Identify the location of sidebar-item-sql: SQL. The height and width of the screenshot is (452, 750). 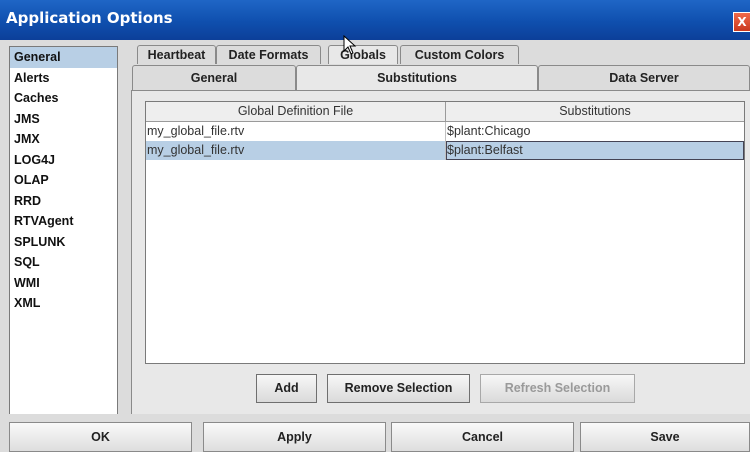
(63, 262).